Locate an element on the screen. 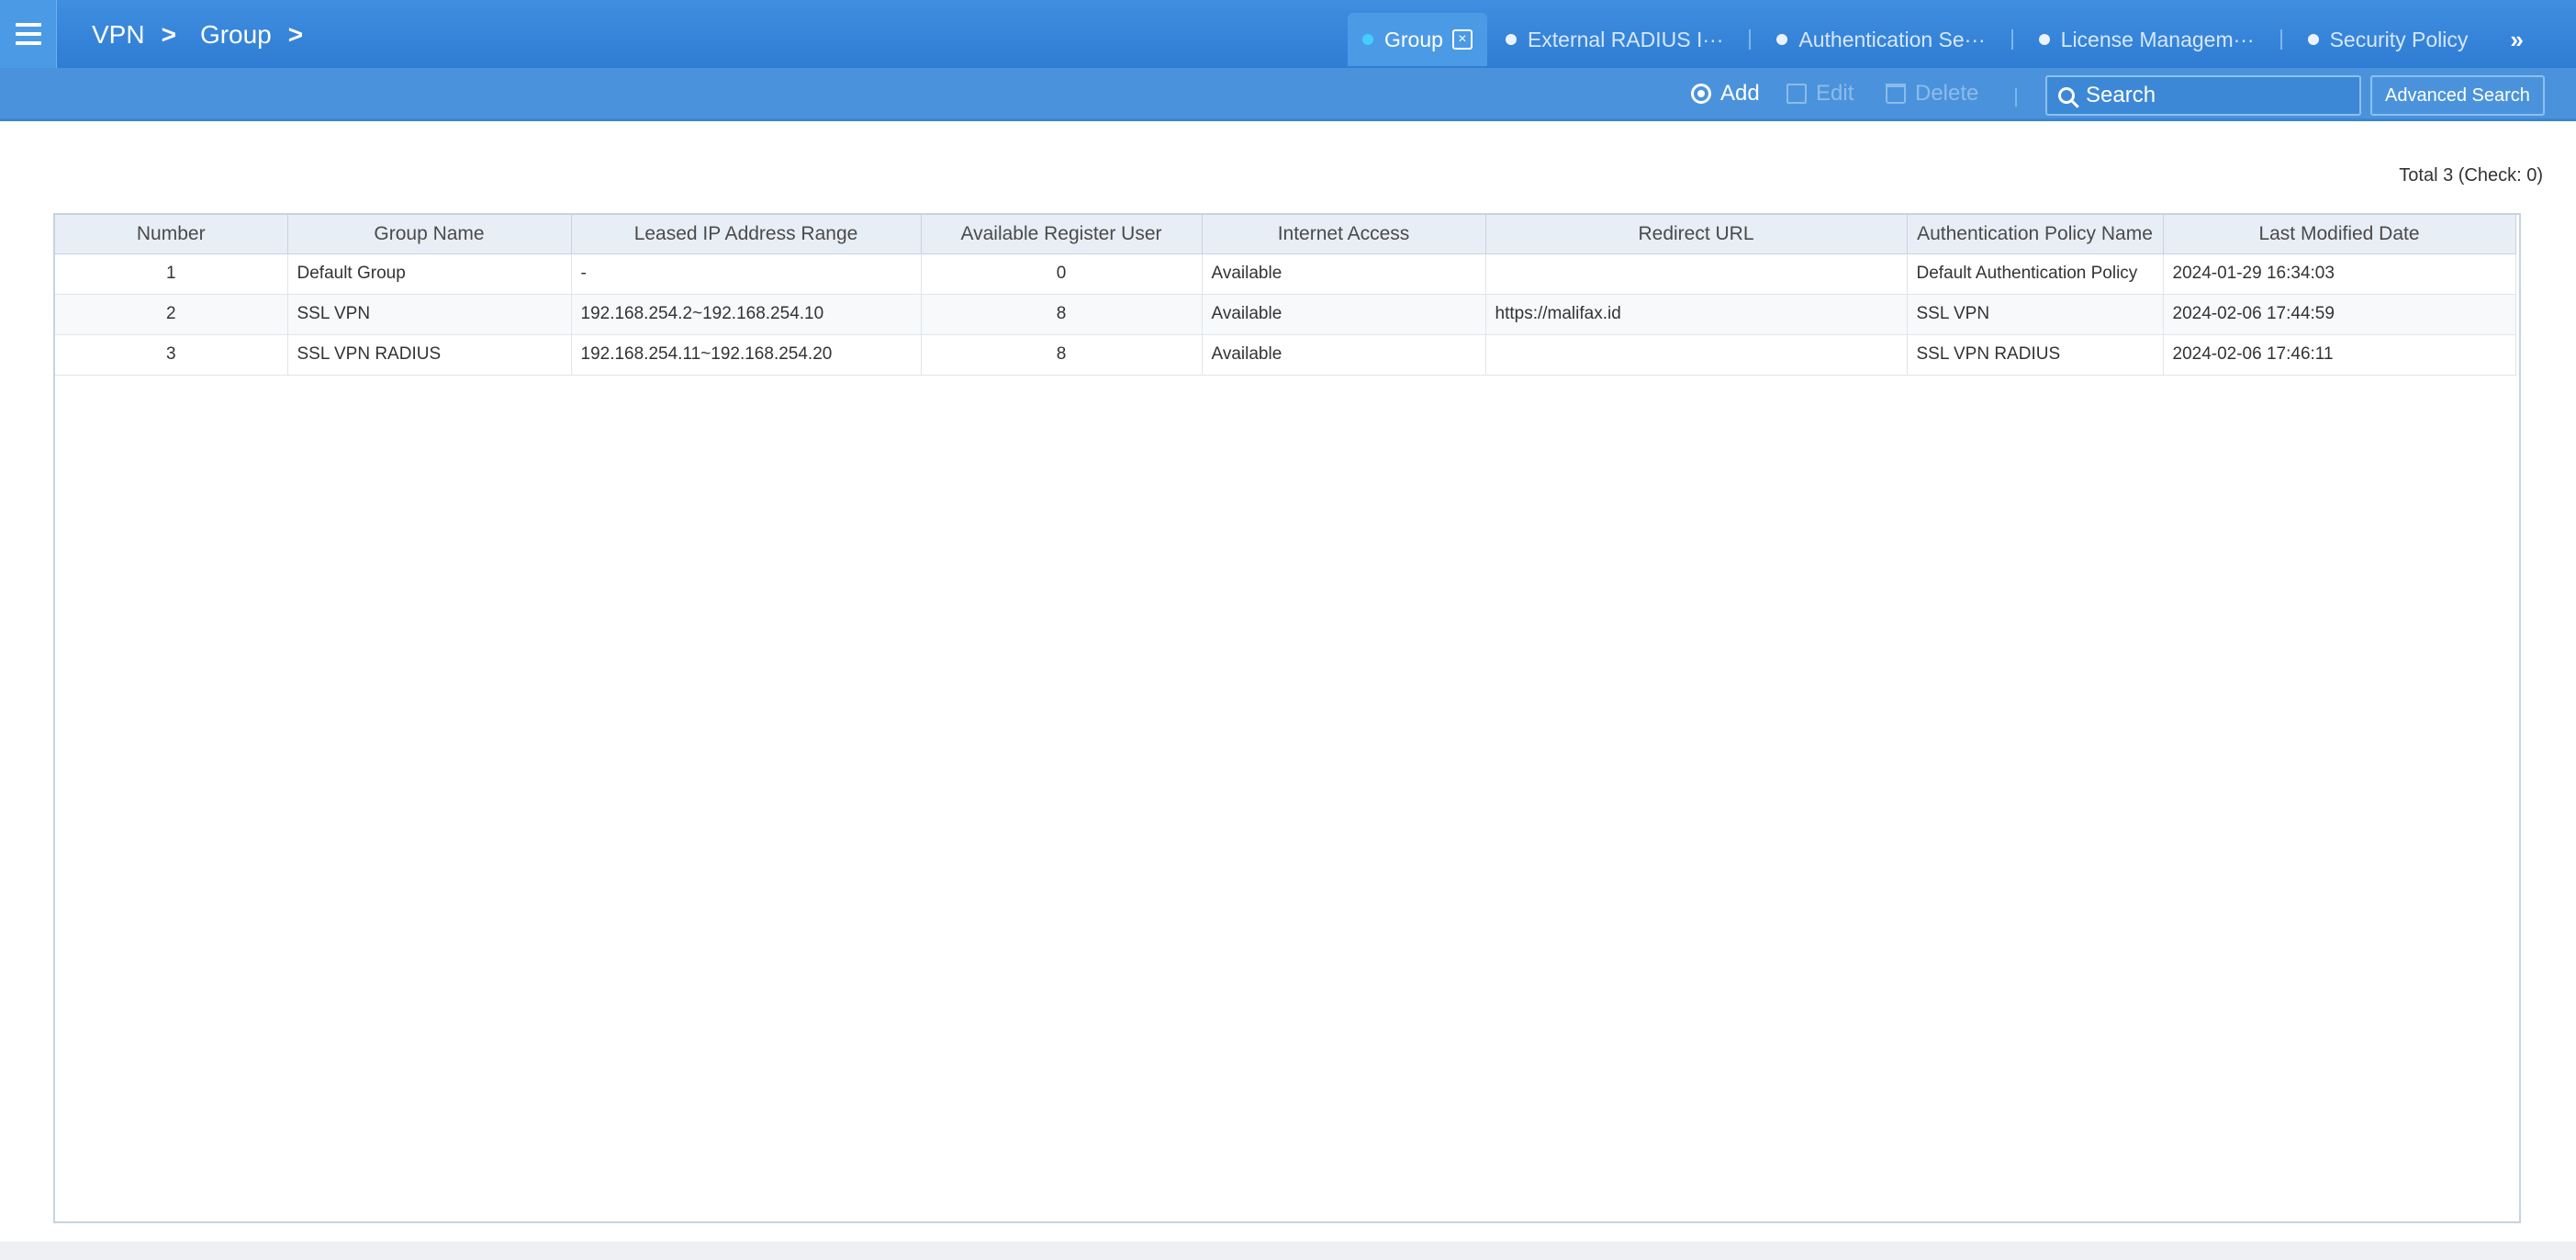 This screenshot has height=1260, width=2576. breadcrumb-group: Group is located at coordinates (236, 35).